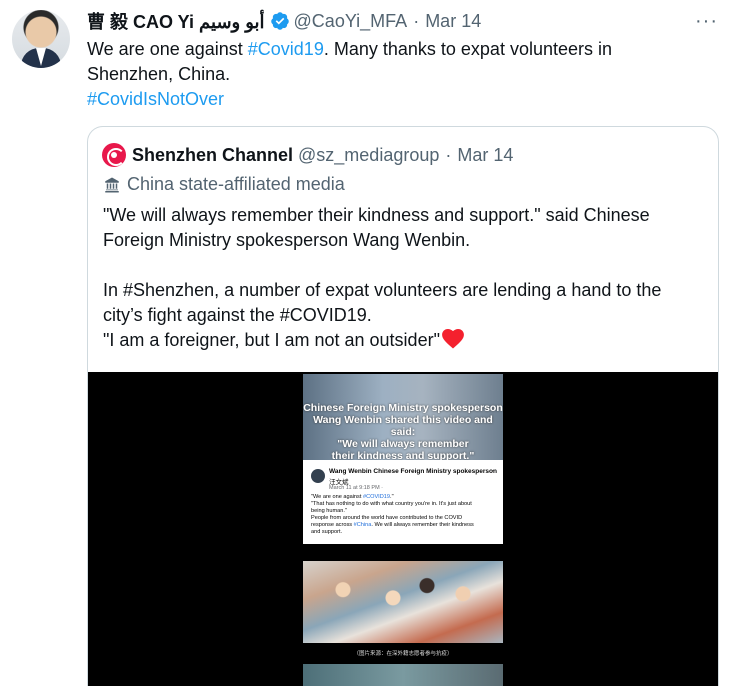  What do you see at coordinates (114, 155) in the screenshot?
I see `shenzhen-channel-logo` at bounding box center [114, 155].